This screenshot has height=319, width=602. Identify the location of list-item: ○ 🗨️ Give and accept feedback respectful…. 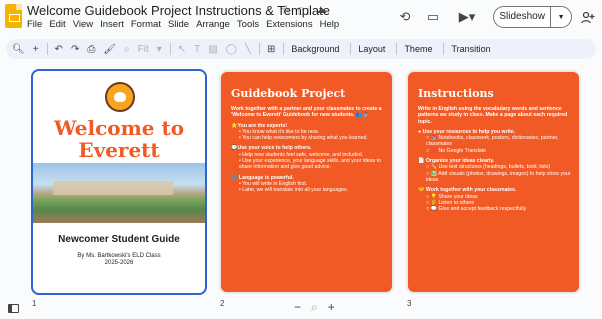
(476, 209).